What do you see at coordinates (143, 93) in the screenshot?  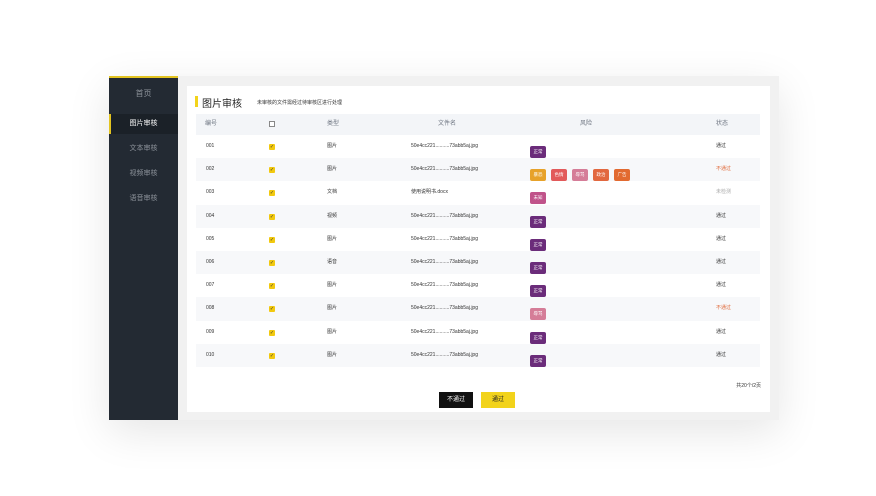 I see `sidebar-home-link: 首页` at bounding box center [143, 93].